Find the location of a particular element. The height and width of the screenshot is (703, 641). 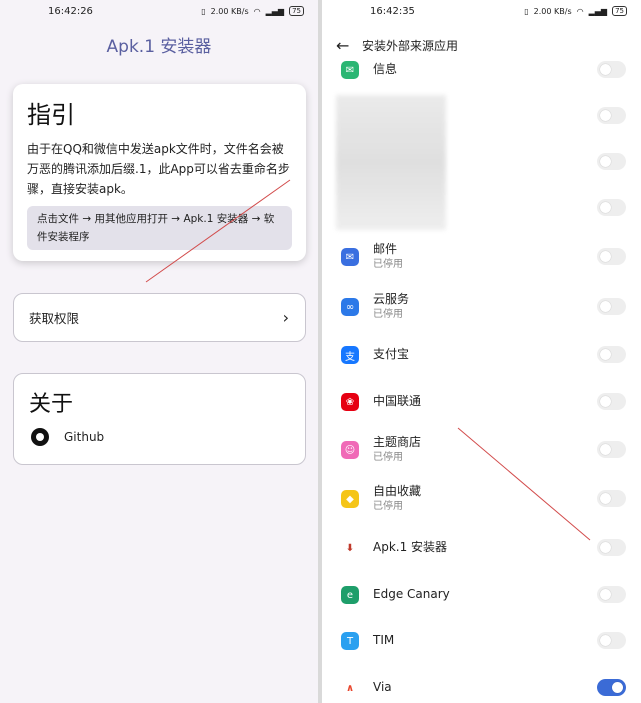

app-name: Apk.1 安装器 is located at coordinates (410, 547).